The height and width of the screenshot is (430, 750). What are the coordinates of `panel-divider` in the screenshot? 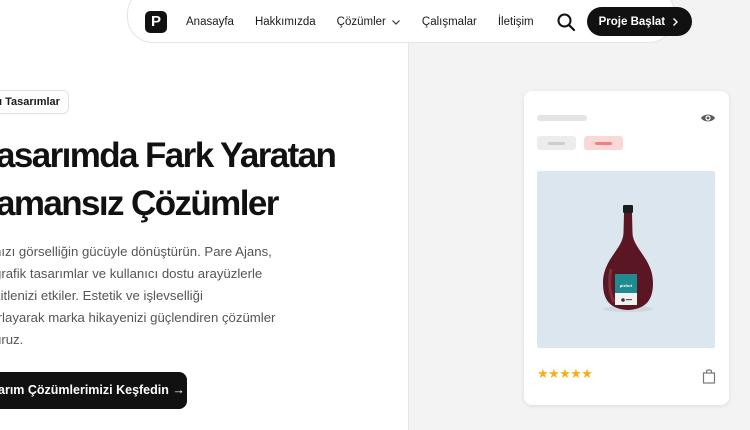 It's located at (408, 215).